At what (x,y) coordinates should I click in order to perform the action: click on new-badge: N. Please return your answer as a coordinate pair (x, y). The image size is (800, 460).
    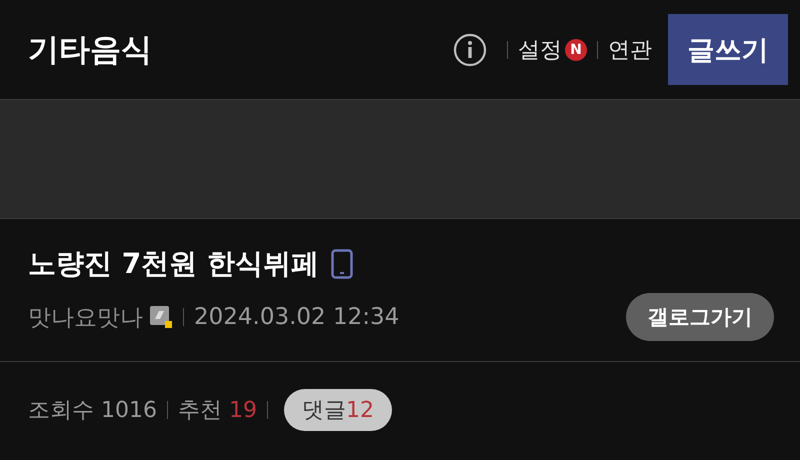
    Looking at the image, I should click on (576, 49).